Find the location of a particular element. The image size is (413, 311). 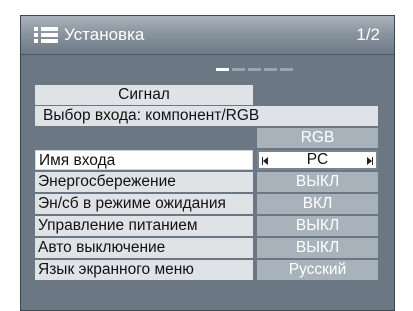

setting-standby-save-label: Эн/сб в режиме ожидания is located at coordinates (144, 204).